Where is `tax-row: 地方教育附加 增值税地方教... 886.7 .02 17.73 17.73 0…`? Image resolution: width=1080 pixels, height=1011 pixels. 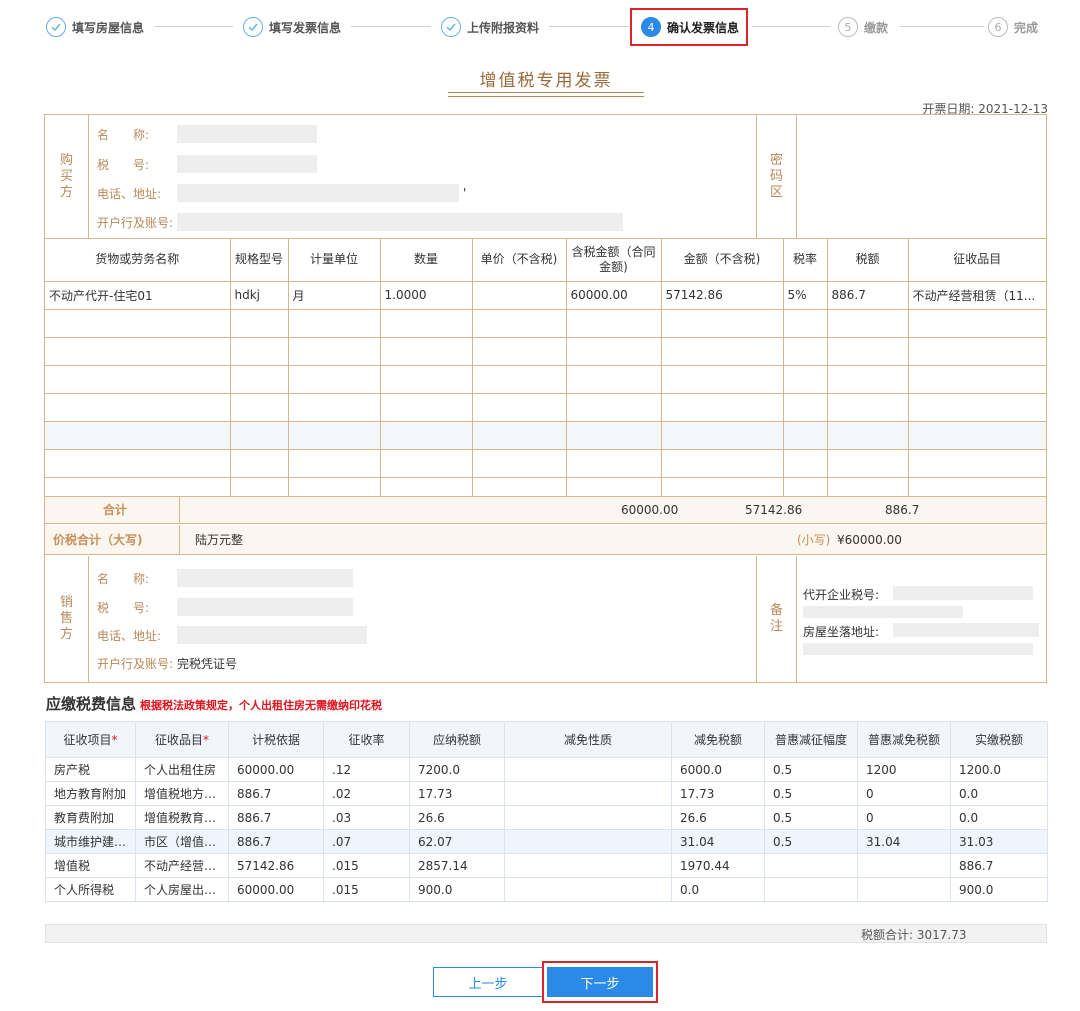 tax-row: 地方教育附加 增值税地方教... 886.7 .02 17.73 17.73 0… is located at coordinates (546, 793).